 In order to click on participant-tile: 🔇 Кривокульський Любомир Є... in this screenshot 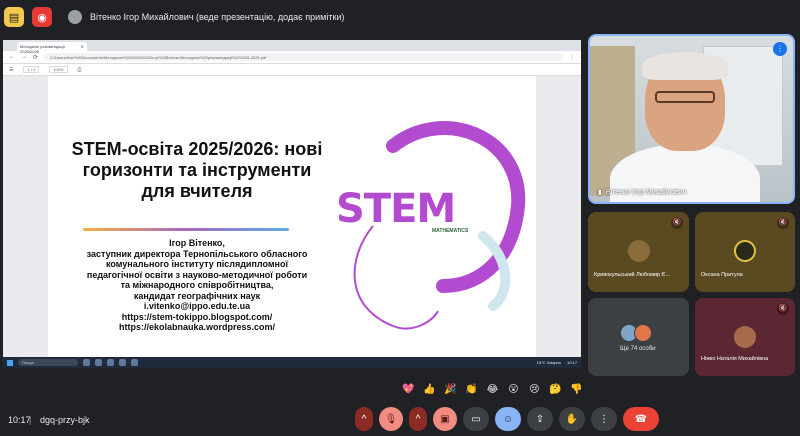, I will do `click(638, 252)`.